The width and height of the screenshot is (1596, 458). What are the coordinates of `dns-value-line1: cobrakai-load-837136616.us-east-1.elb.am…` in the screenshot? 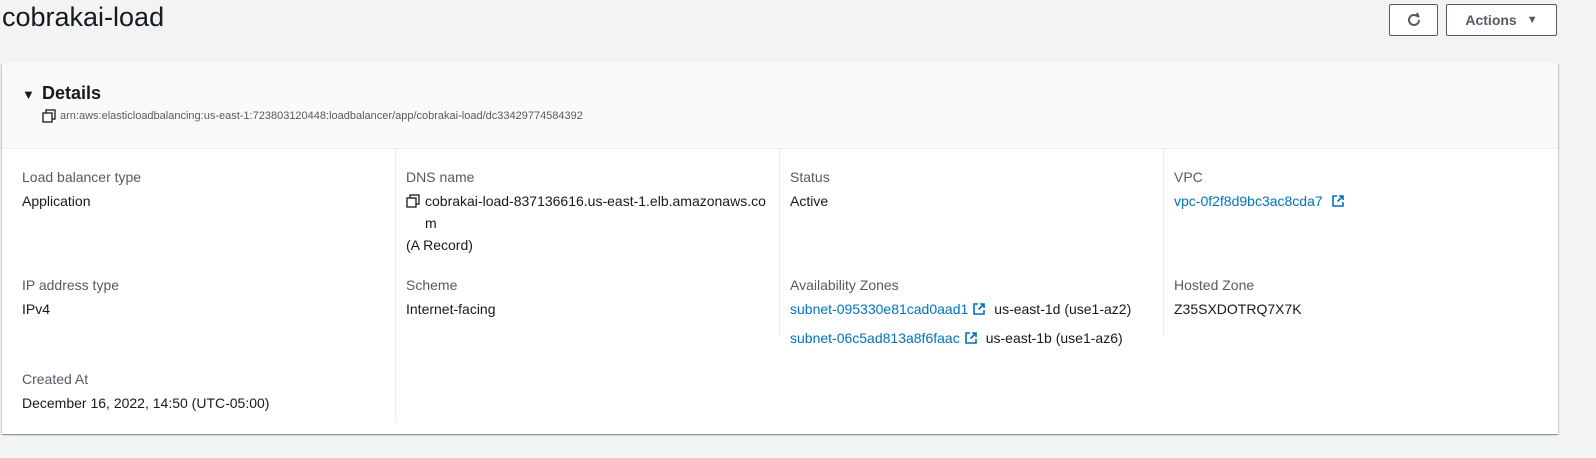 It's located at (595, 201).